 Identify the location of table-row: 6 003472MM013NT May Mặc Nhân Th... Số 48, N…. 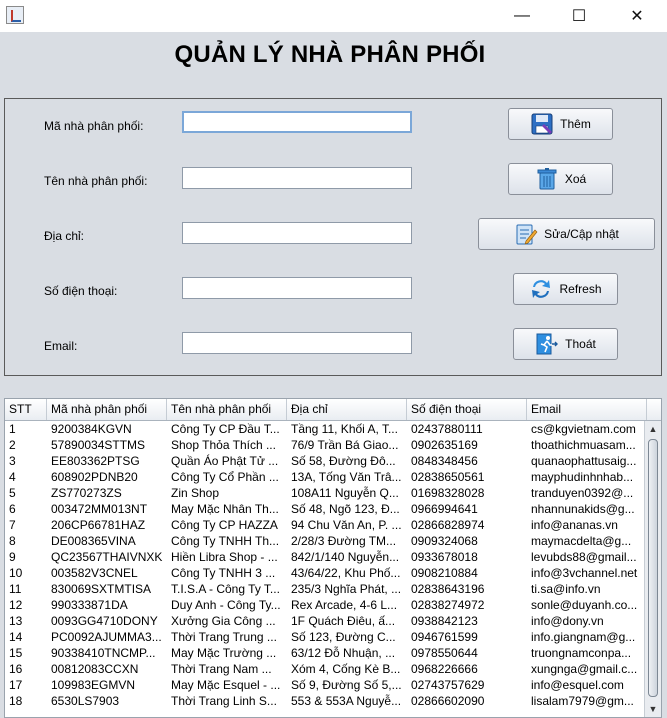
(325, 509).